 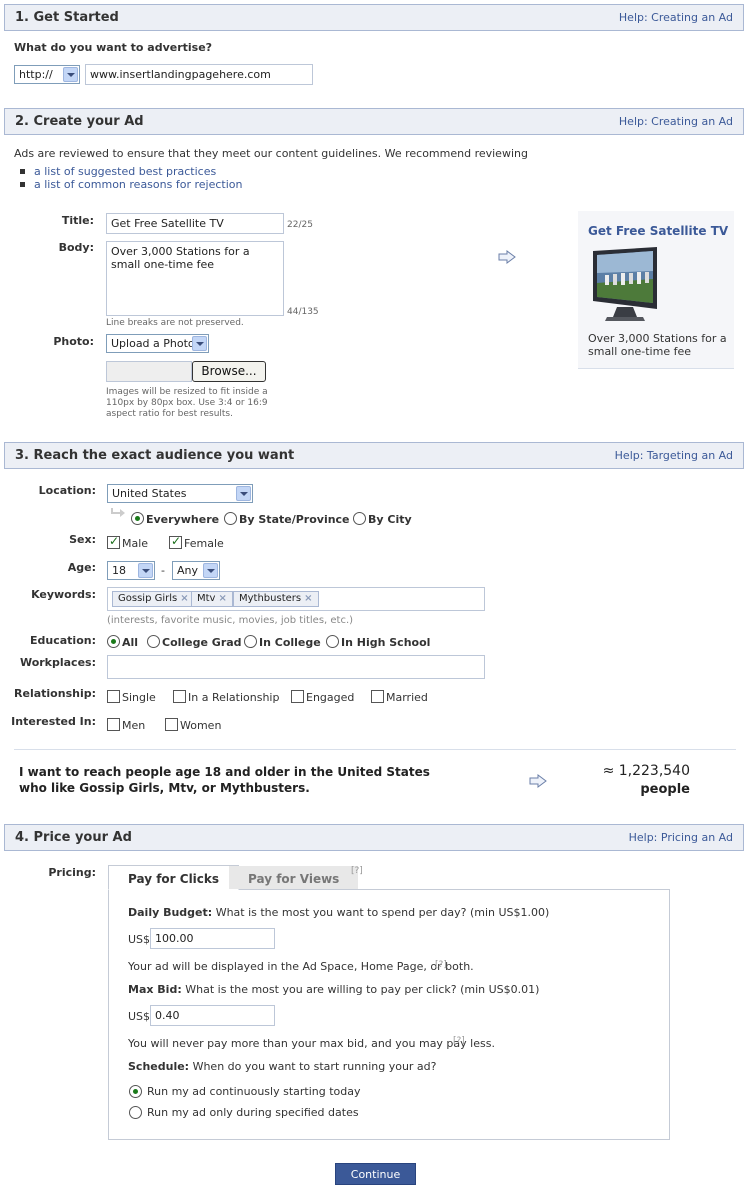 What do you see at coordinates (332, 641) in the screenshot?
I see `high-school-radio` at bounding box center [332, 641].